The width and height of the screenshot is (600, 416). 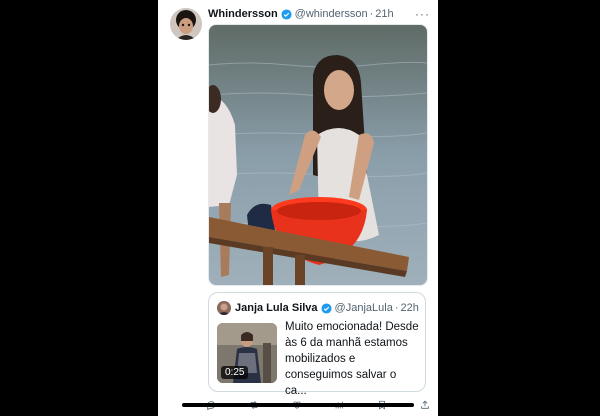 I want to click on quoted-author-handle: @JanjaLula, so click(x=363, y=308).